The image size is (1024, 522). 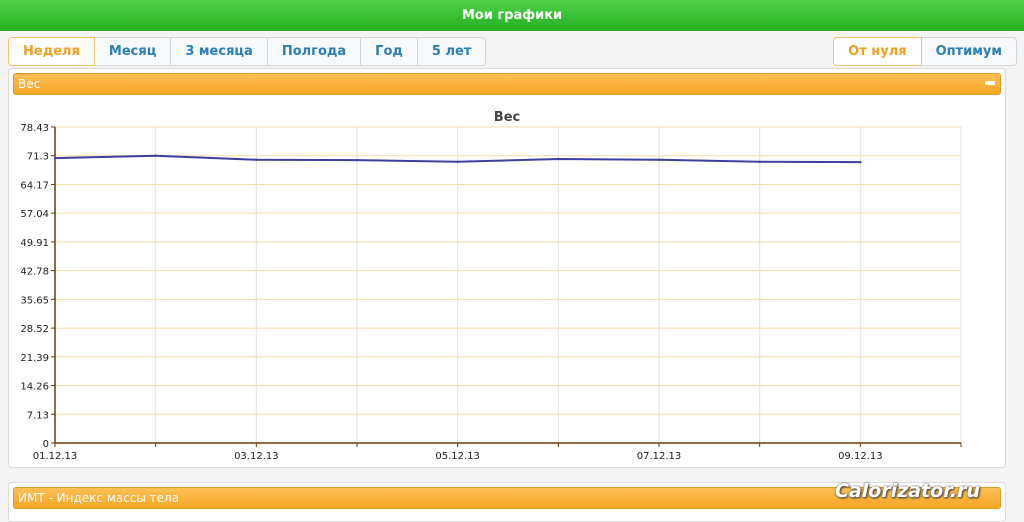 What do you see at coordinates (389, 51) in the screenshot?
I see `tab-year: Год` at bounding box center [389, 51].